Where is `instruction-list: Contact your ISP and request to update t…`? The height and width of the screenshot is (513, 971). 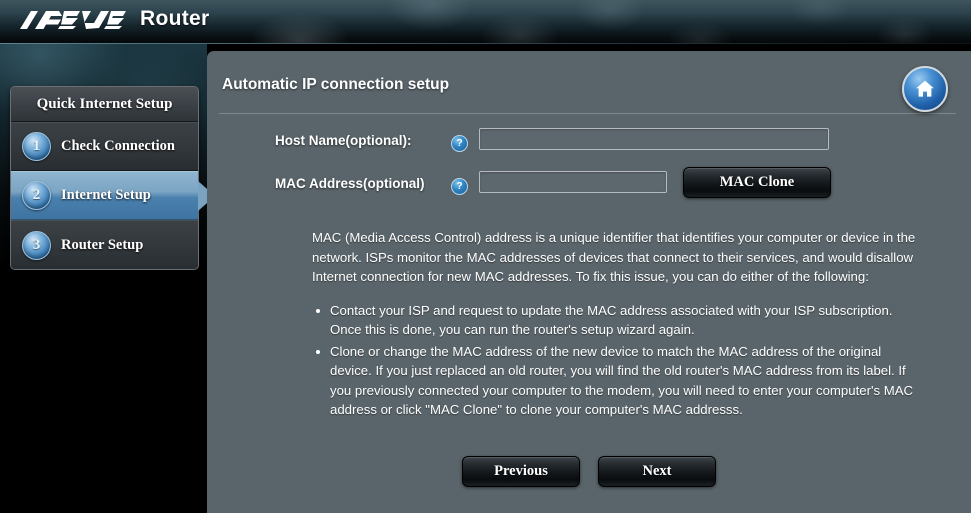 instruction-list: Contact your ISP and request to update t… is located at coordinates (617, 360).